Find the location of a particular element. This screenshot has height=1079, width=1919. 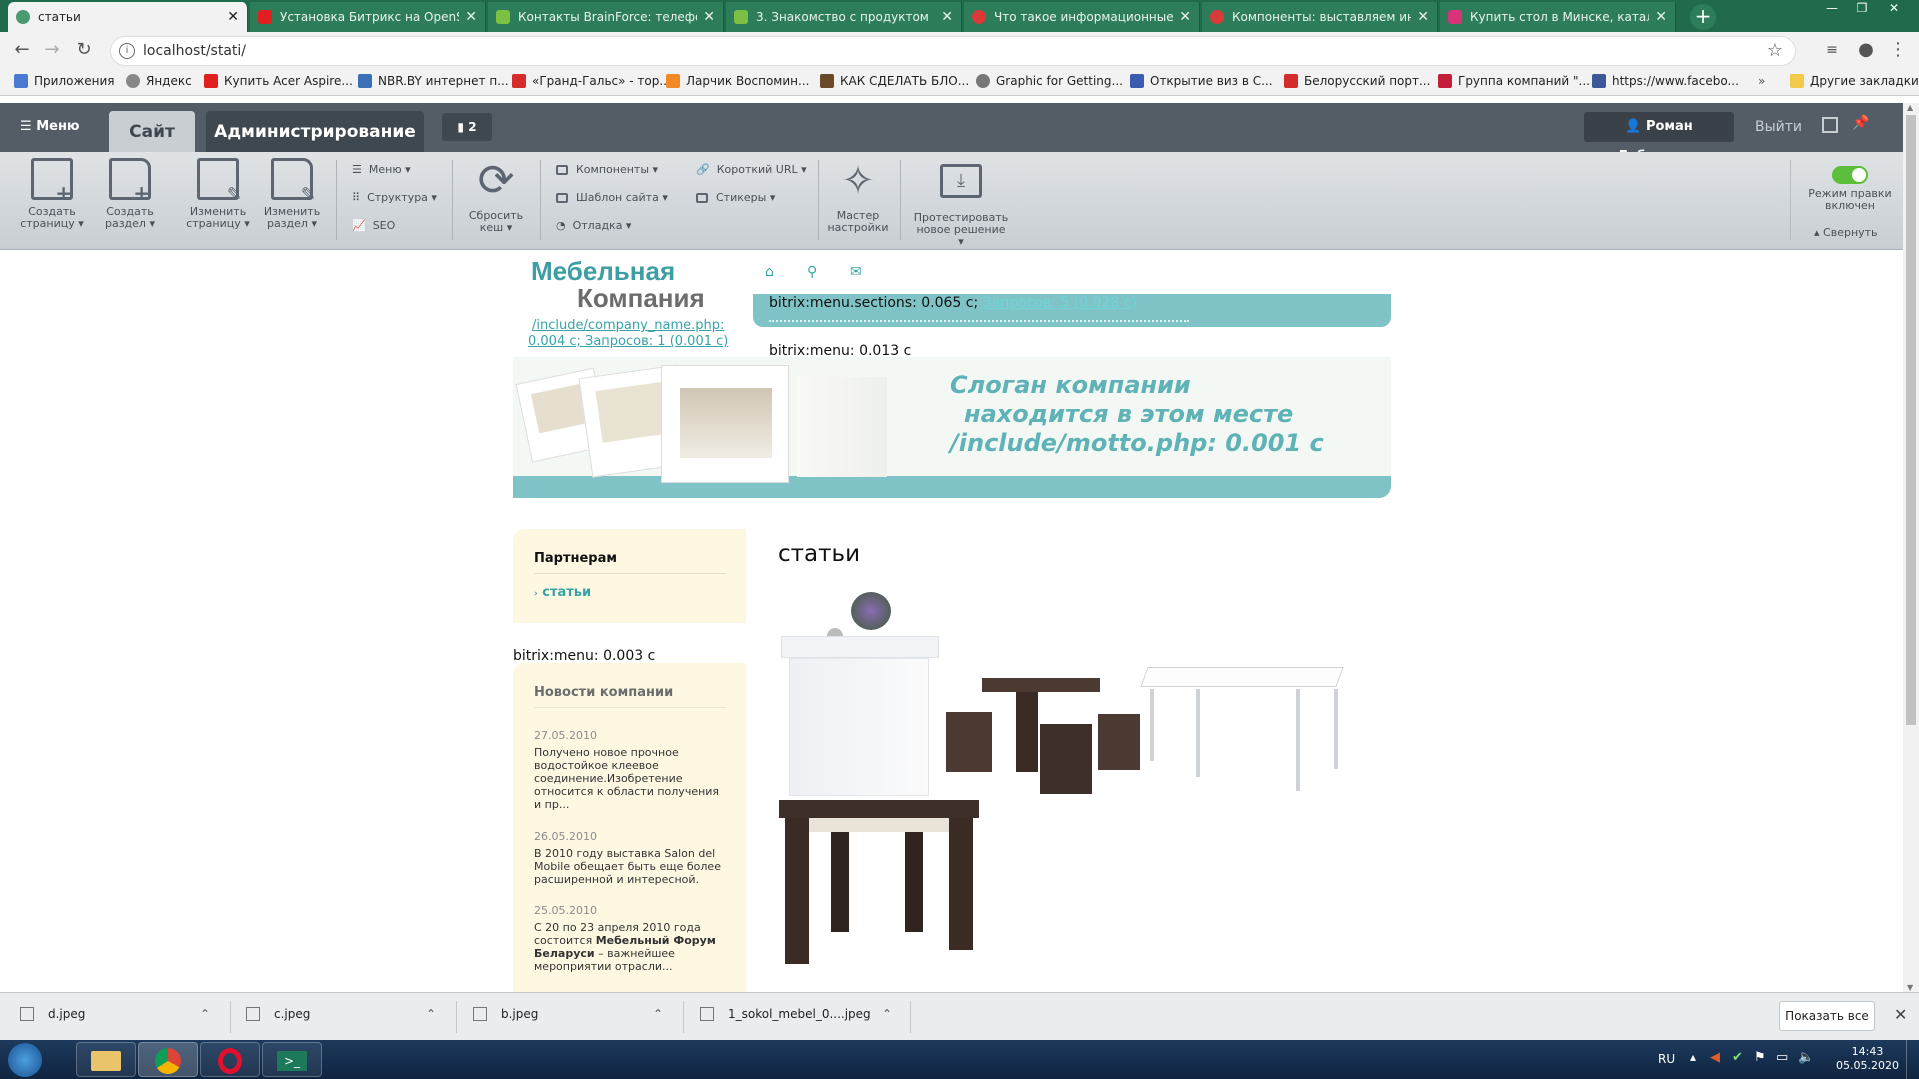

bookmarks-overflow-icon: » is located at coordinates (1761, 81).